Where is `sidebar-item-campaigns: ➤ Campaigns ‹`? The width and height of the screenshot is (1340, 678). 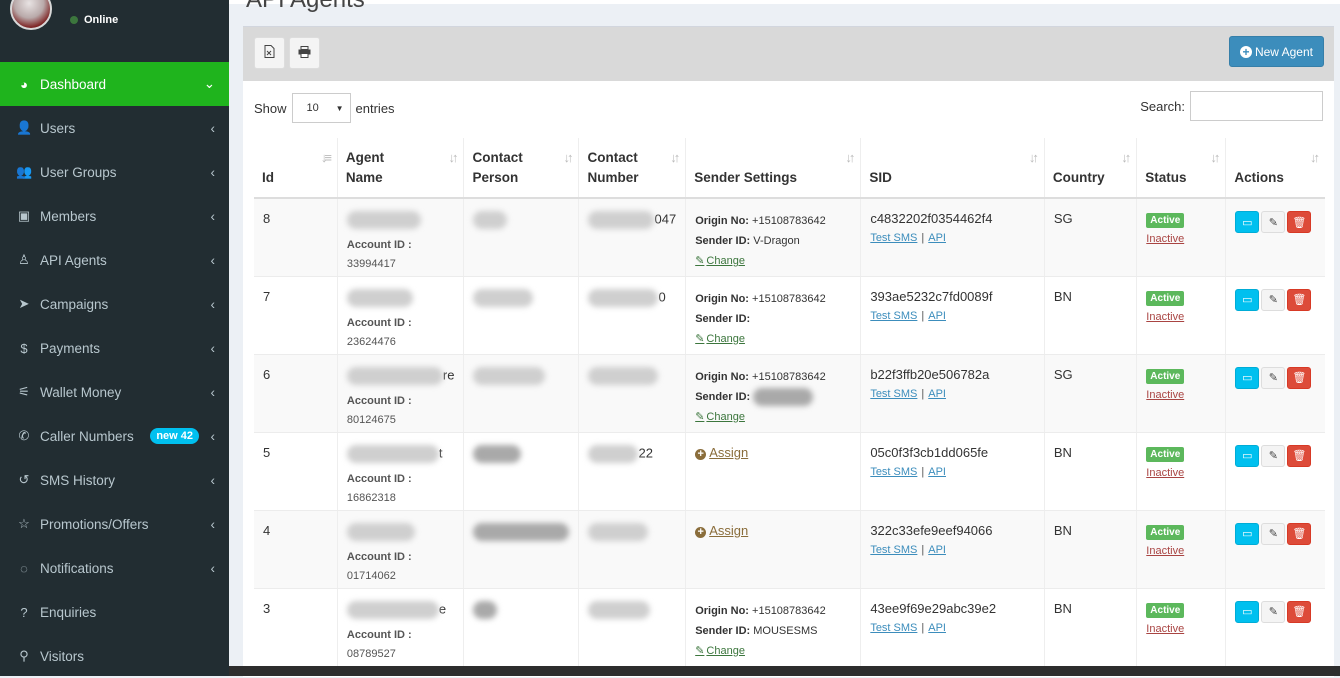 sidebar-item-campaigns: ➤ Campaigns ‹ is located at coordinates (114, 304).